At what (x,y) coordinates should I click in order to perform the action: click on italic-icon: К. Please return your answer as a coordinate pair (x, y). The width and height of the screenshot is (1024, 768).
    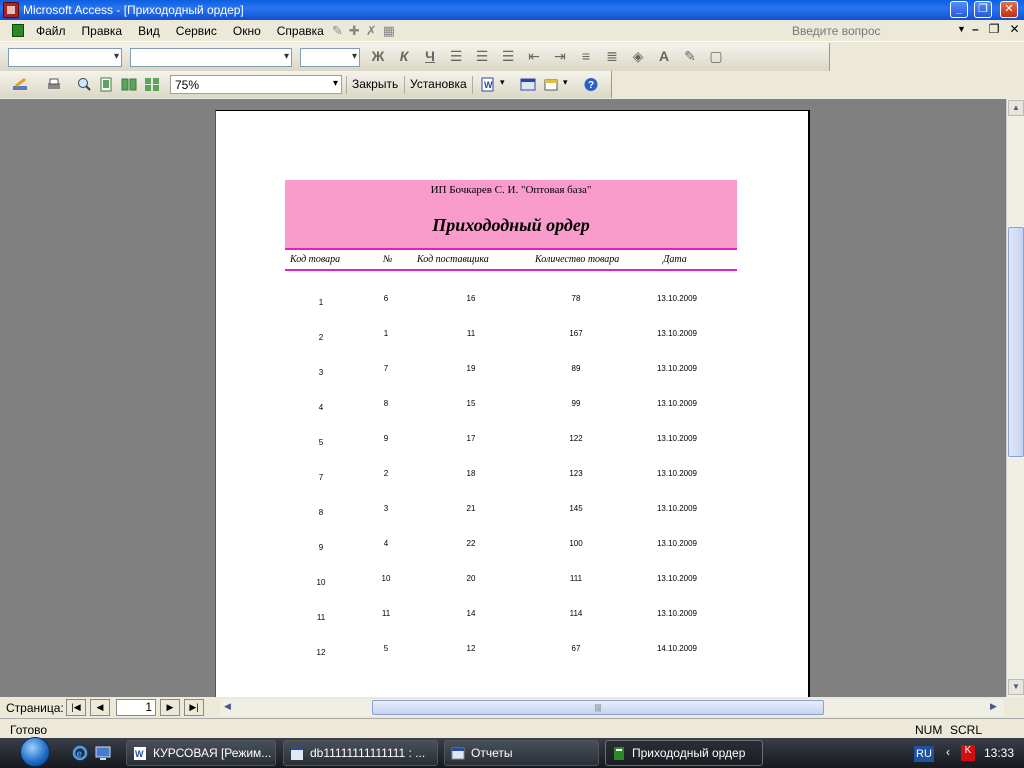
    Looking at the image, I should click on (404, 56).